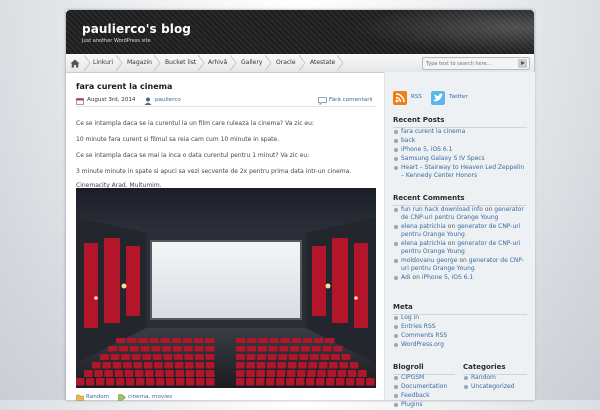  What do you see at coordinates (226, 398) in the screenshot?
I see `post-footer: Random cinema, movies` at bounding box center [226, 398].